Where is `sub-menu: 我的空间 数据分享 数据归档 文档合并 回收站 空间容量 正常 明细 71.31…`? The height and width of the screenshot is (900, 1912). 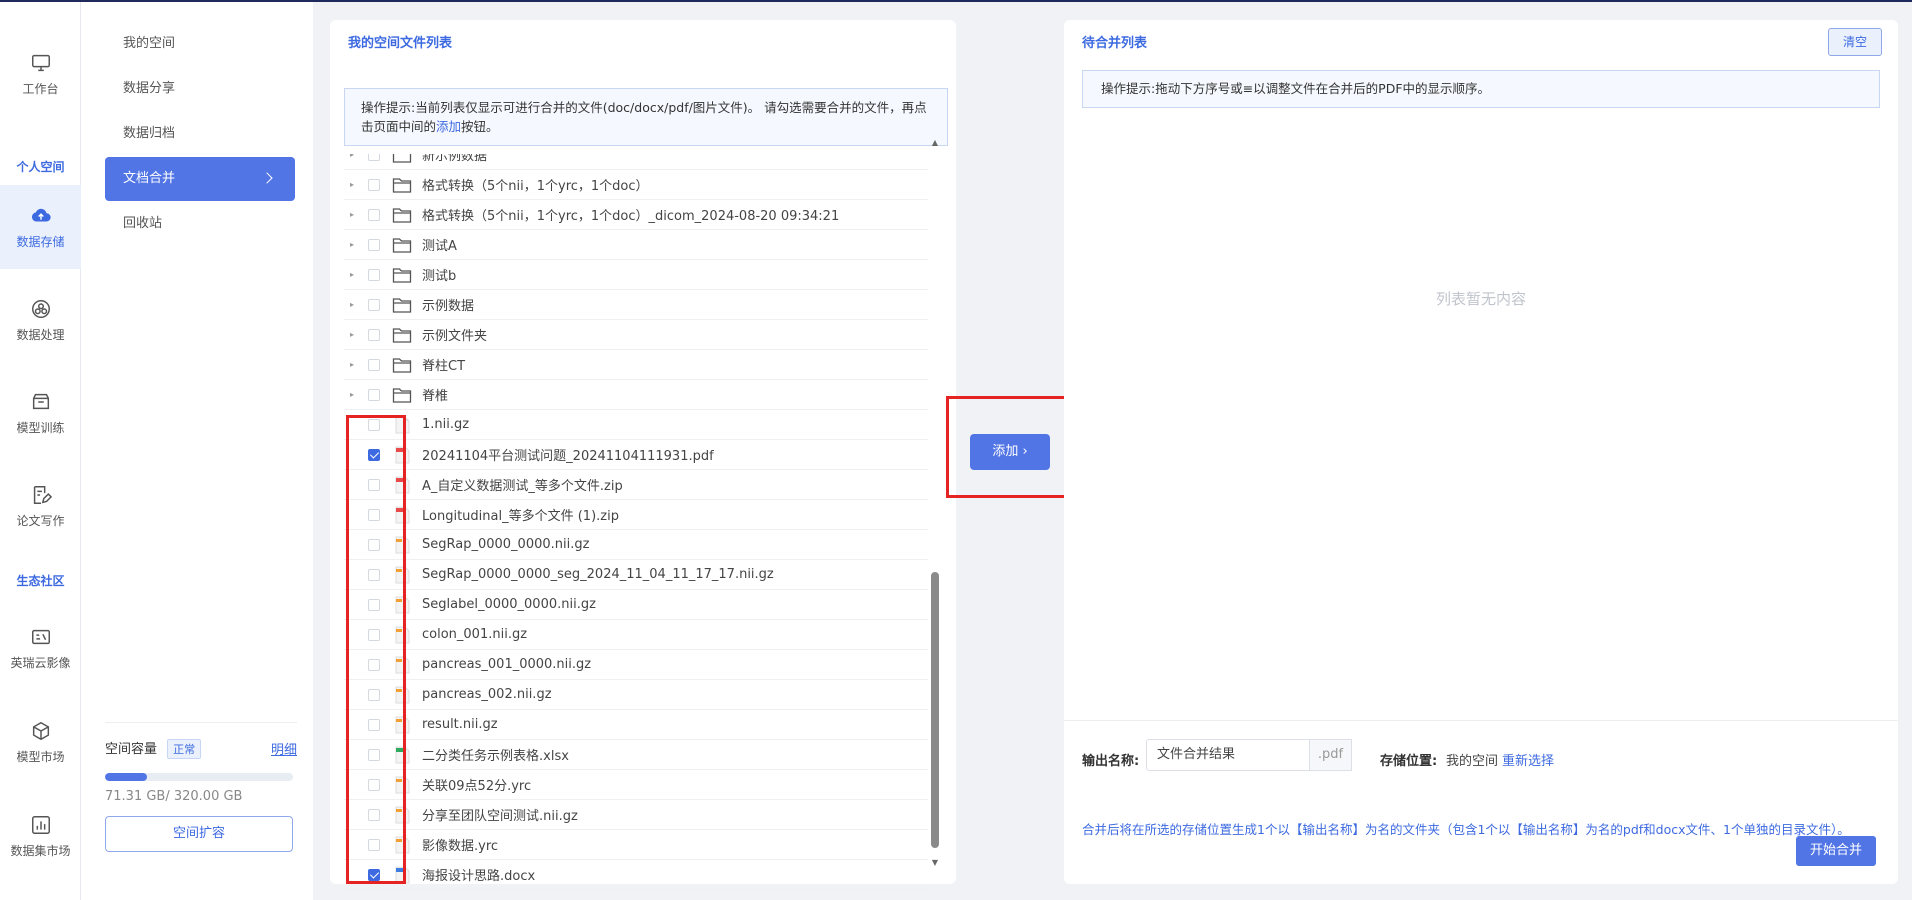
sub-menu: 我的空间 数据分享 数据归档 文档合并 回收站 空间容量 正常 明细 71.31… is located at coordinates (197, 451).